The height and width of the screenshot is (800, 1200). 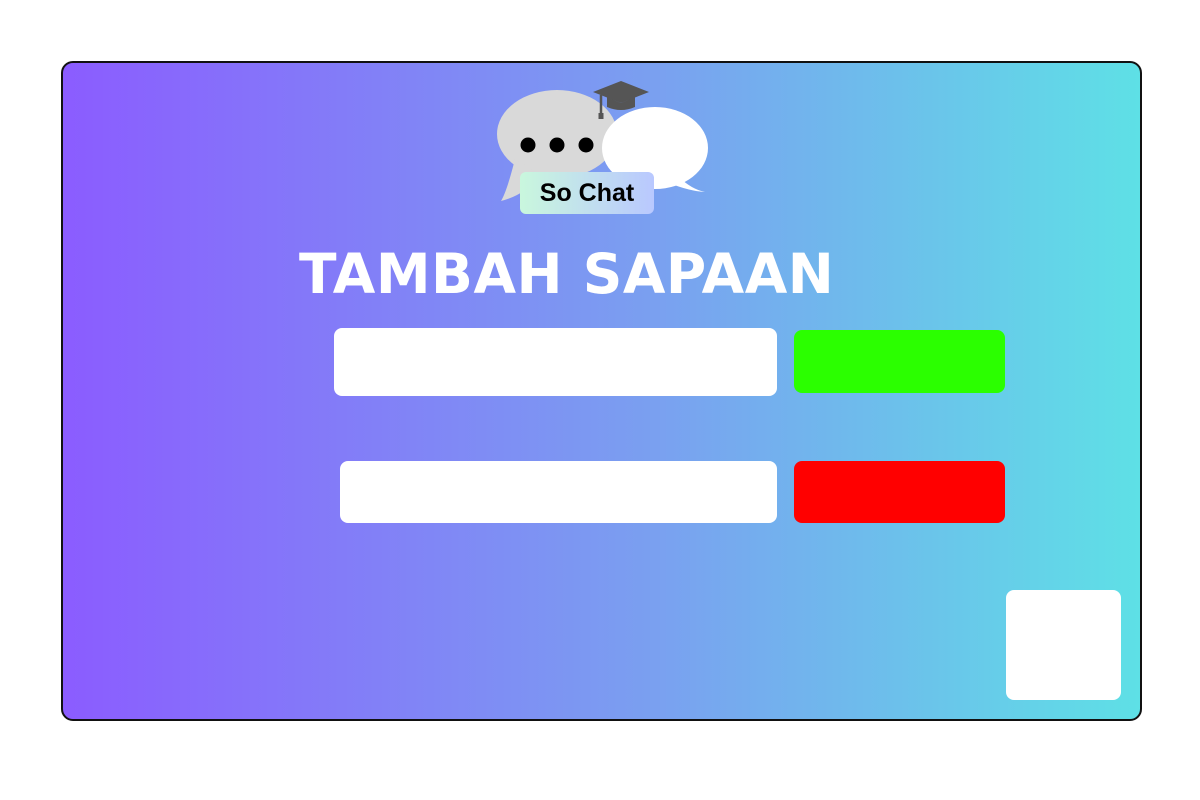 I want to click on greeting-input, so click(x=555, y=362).